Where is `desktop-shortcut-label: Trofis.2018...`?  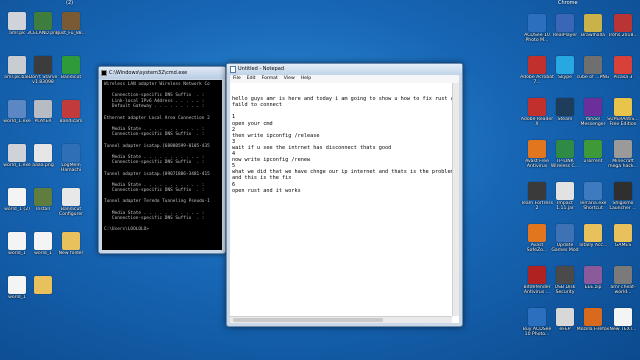
desktop-shortcut-label: Trofis.2018... is located at coordinates (623, 35).